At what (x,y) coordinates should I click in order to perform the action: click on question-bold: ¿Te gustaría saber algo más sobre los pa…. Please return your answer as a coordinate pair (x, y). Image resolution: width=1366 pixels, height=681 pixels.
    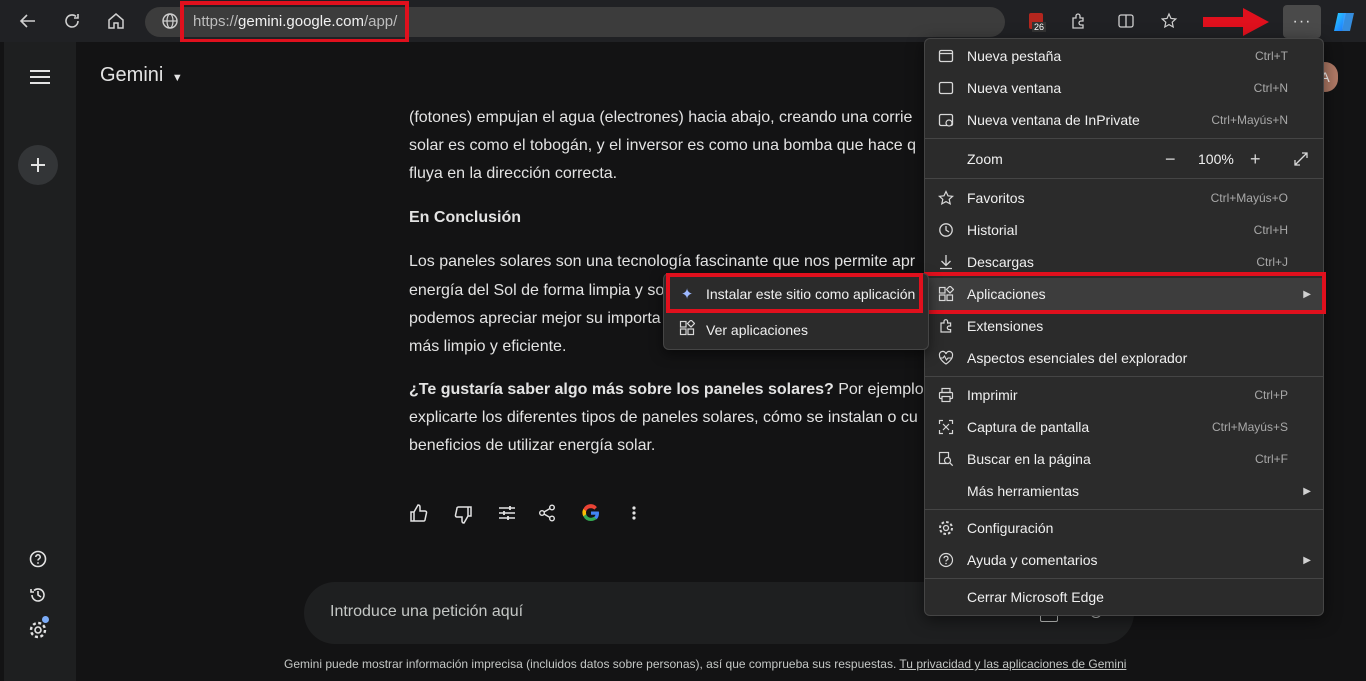
    Looking at the image, I should click on (621, 389).